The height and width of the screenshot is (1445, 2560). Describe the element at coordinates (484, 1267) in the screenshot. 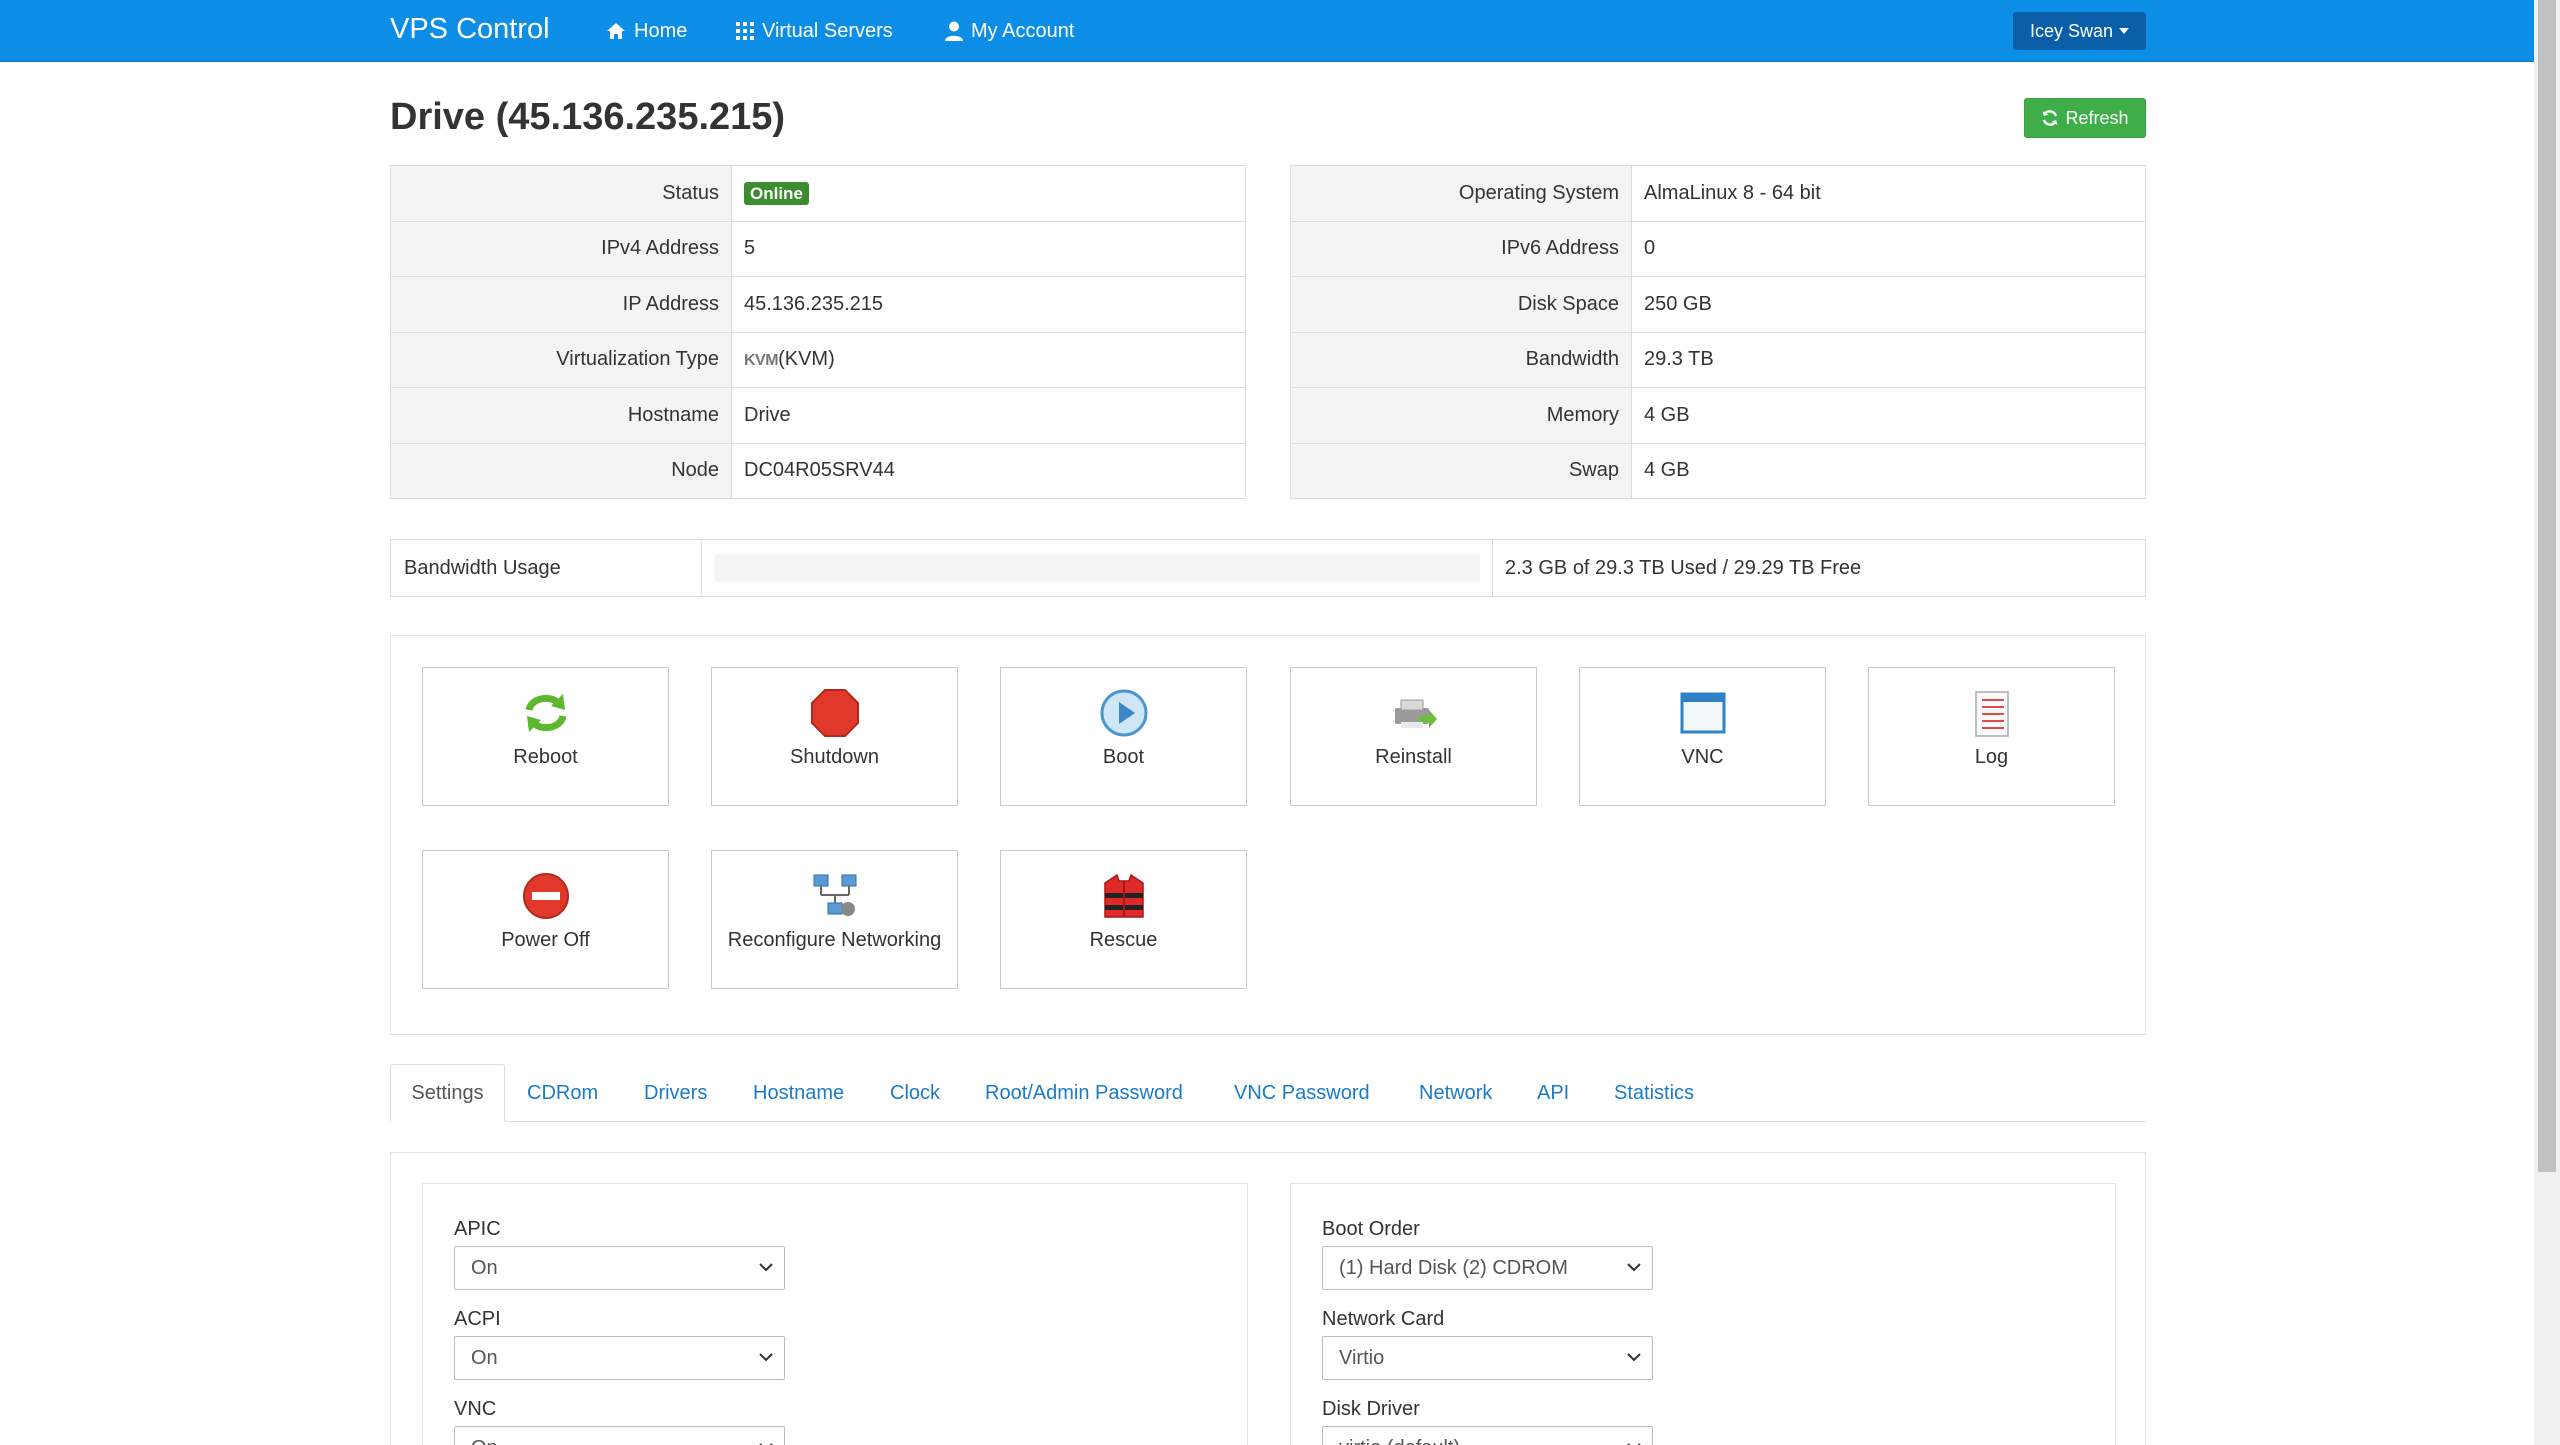

I see `apic-value: On` at that location.